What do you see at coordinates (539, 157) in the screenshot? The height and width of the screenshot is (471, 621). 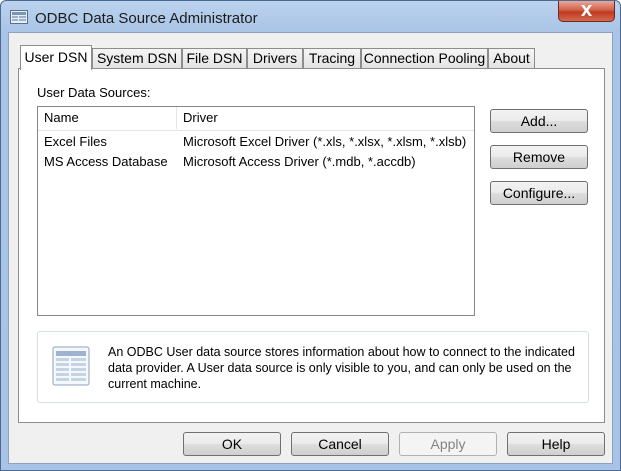 I see `remove-button: Remove` at bounding box center [539, 157].